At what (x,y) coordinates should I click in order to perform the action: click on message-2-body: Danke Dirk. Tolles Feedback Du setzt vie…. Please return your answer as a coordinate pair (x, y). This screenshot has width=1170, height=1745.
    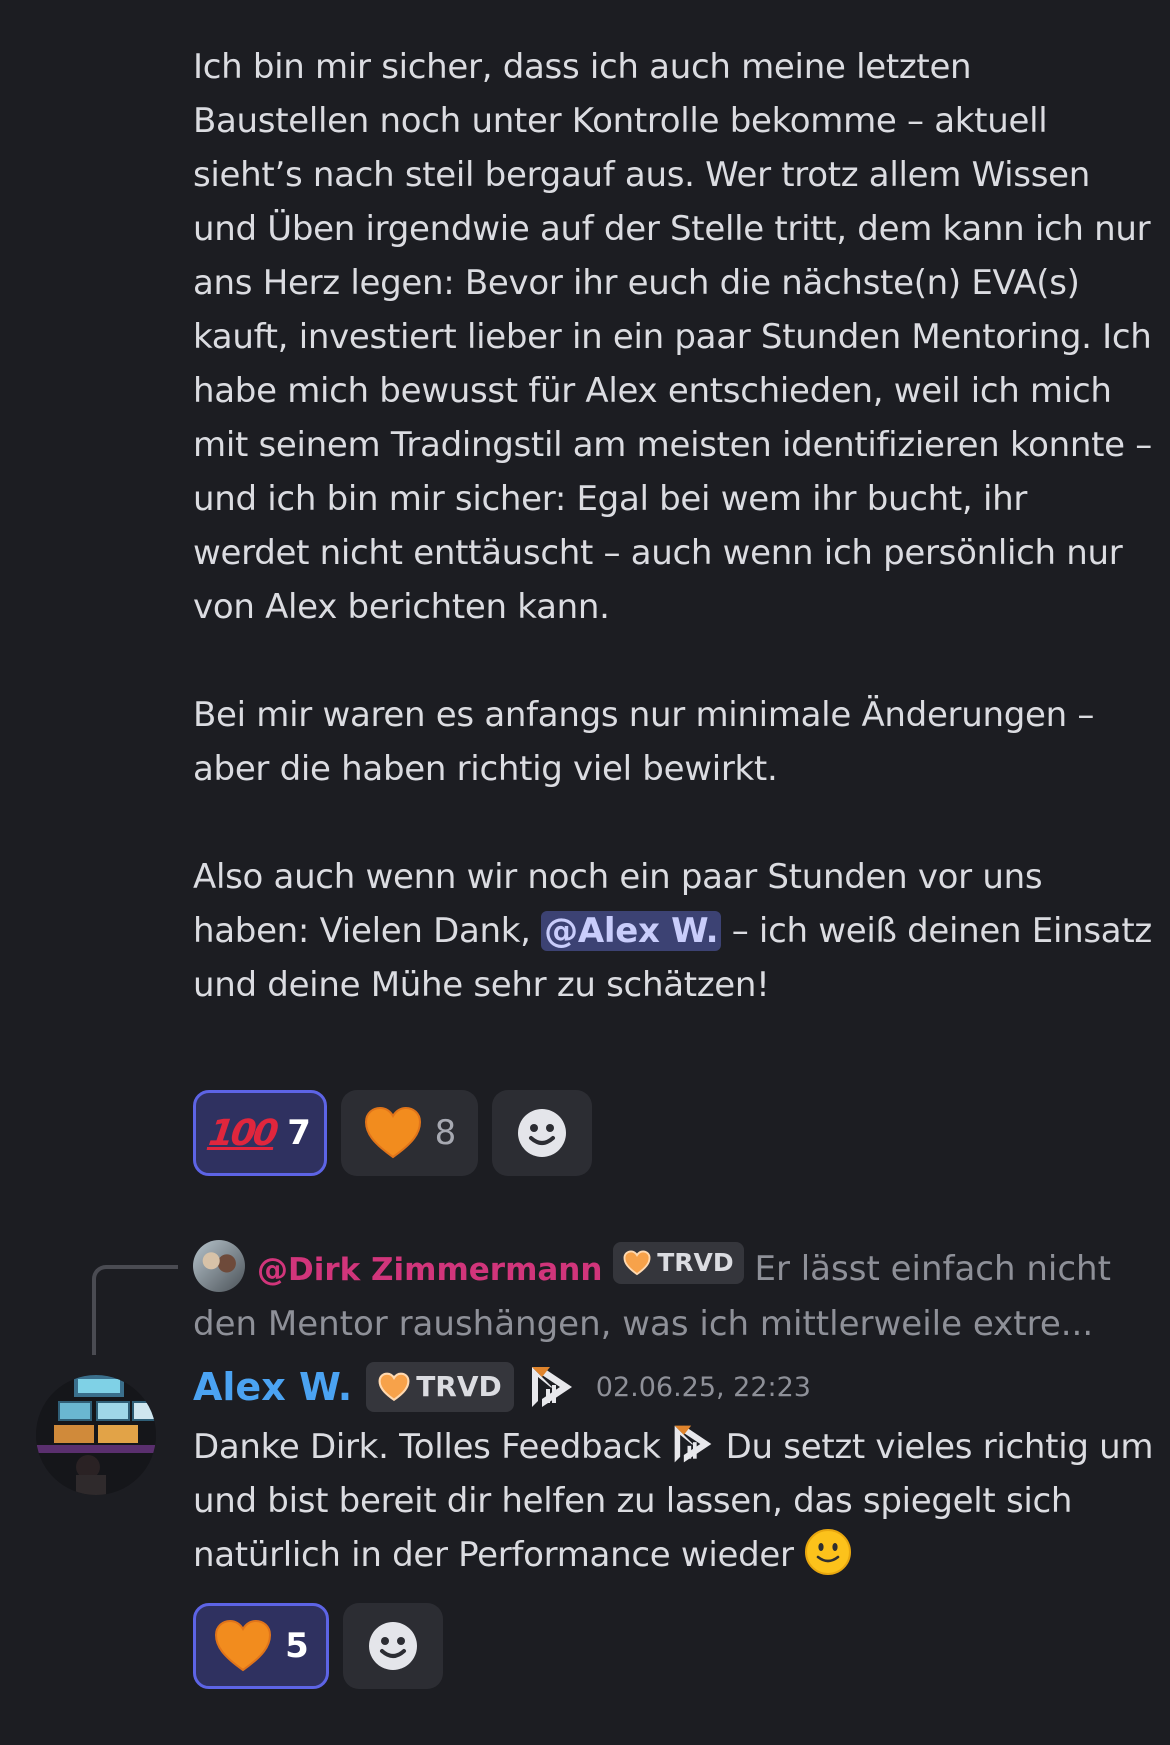
    Looking at the image, I should click on (675, 1501).